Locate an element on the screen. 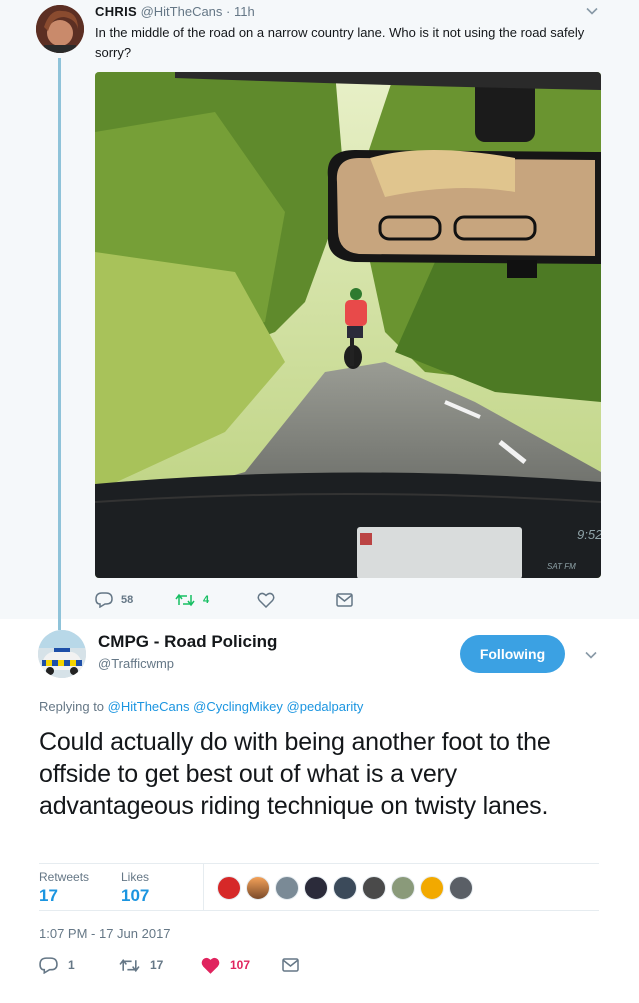 The width and height of the screenshot is (639, 1003). retweet-count: 4 is located at coordinates (206, 600).